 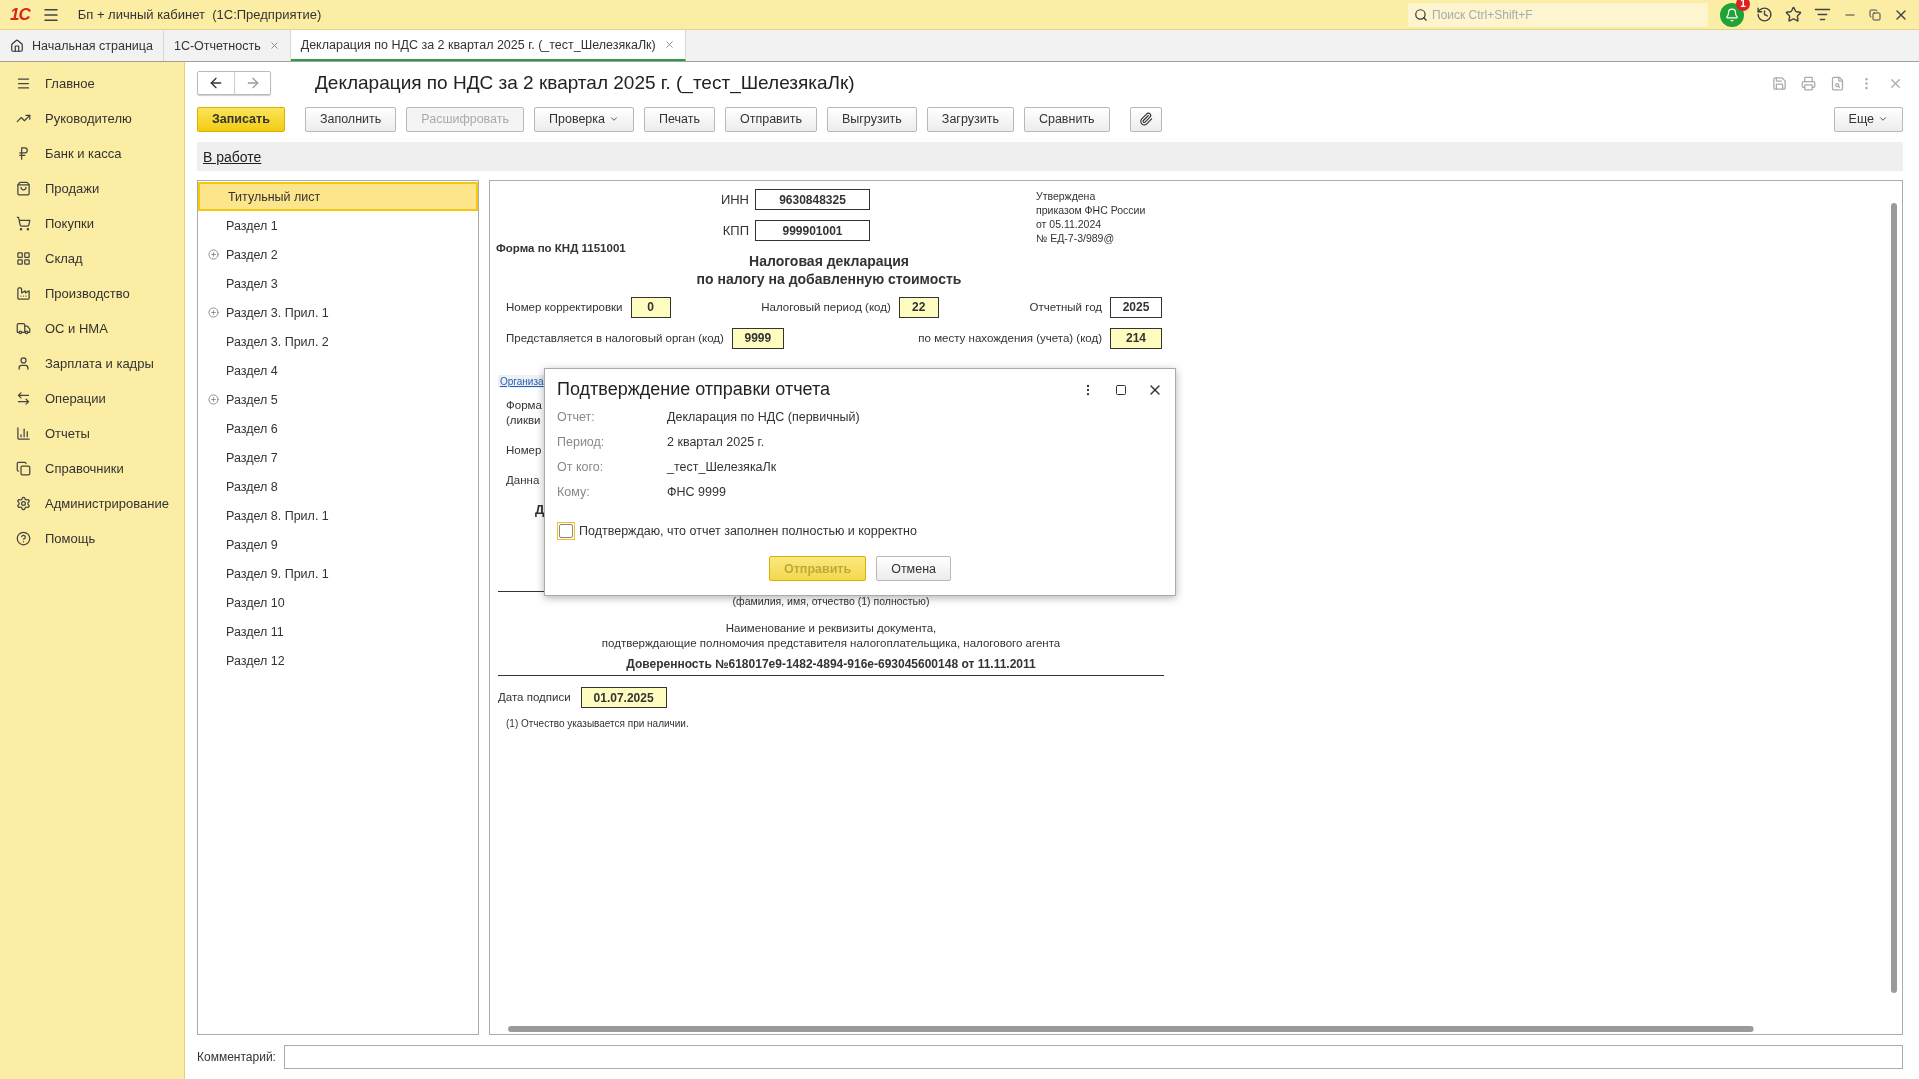 What do you see at coordinates (338, 370) in the screenshot?
I see `section-item: Раздел 4` at bounding box center [338, 370].